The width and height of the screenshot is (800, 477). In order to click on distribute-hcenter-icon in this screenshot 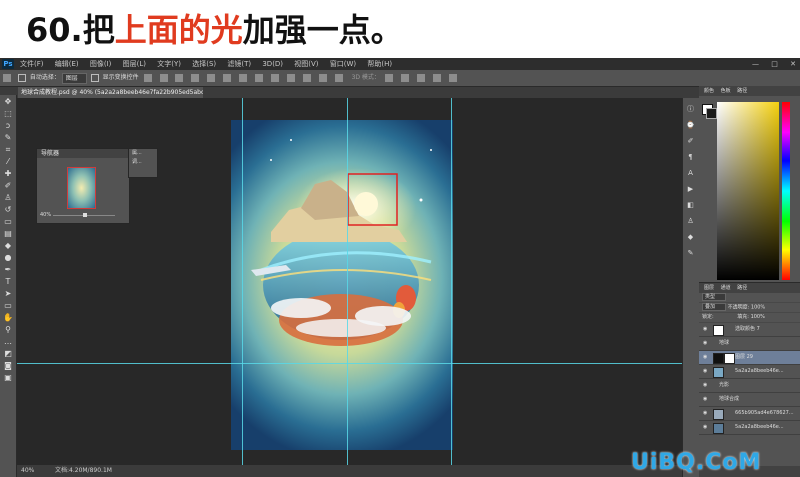, I will do `click(306, 78)`.